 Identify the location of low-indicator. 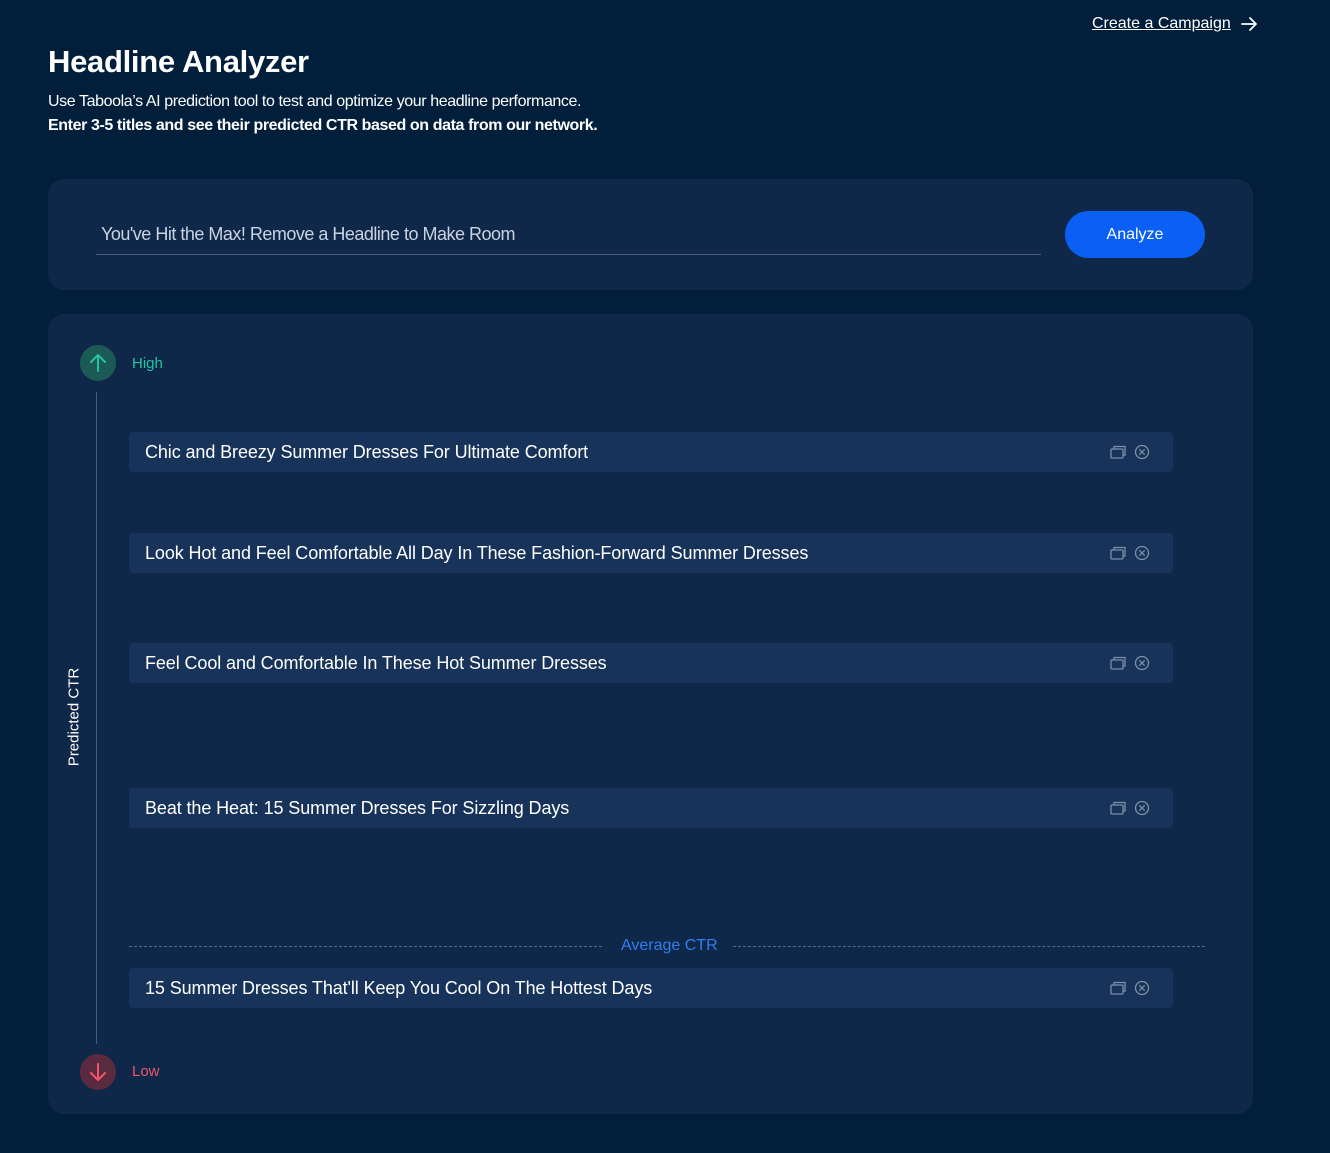
(98, 1072).